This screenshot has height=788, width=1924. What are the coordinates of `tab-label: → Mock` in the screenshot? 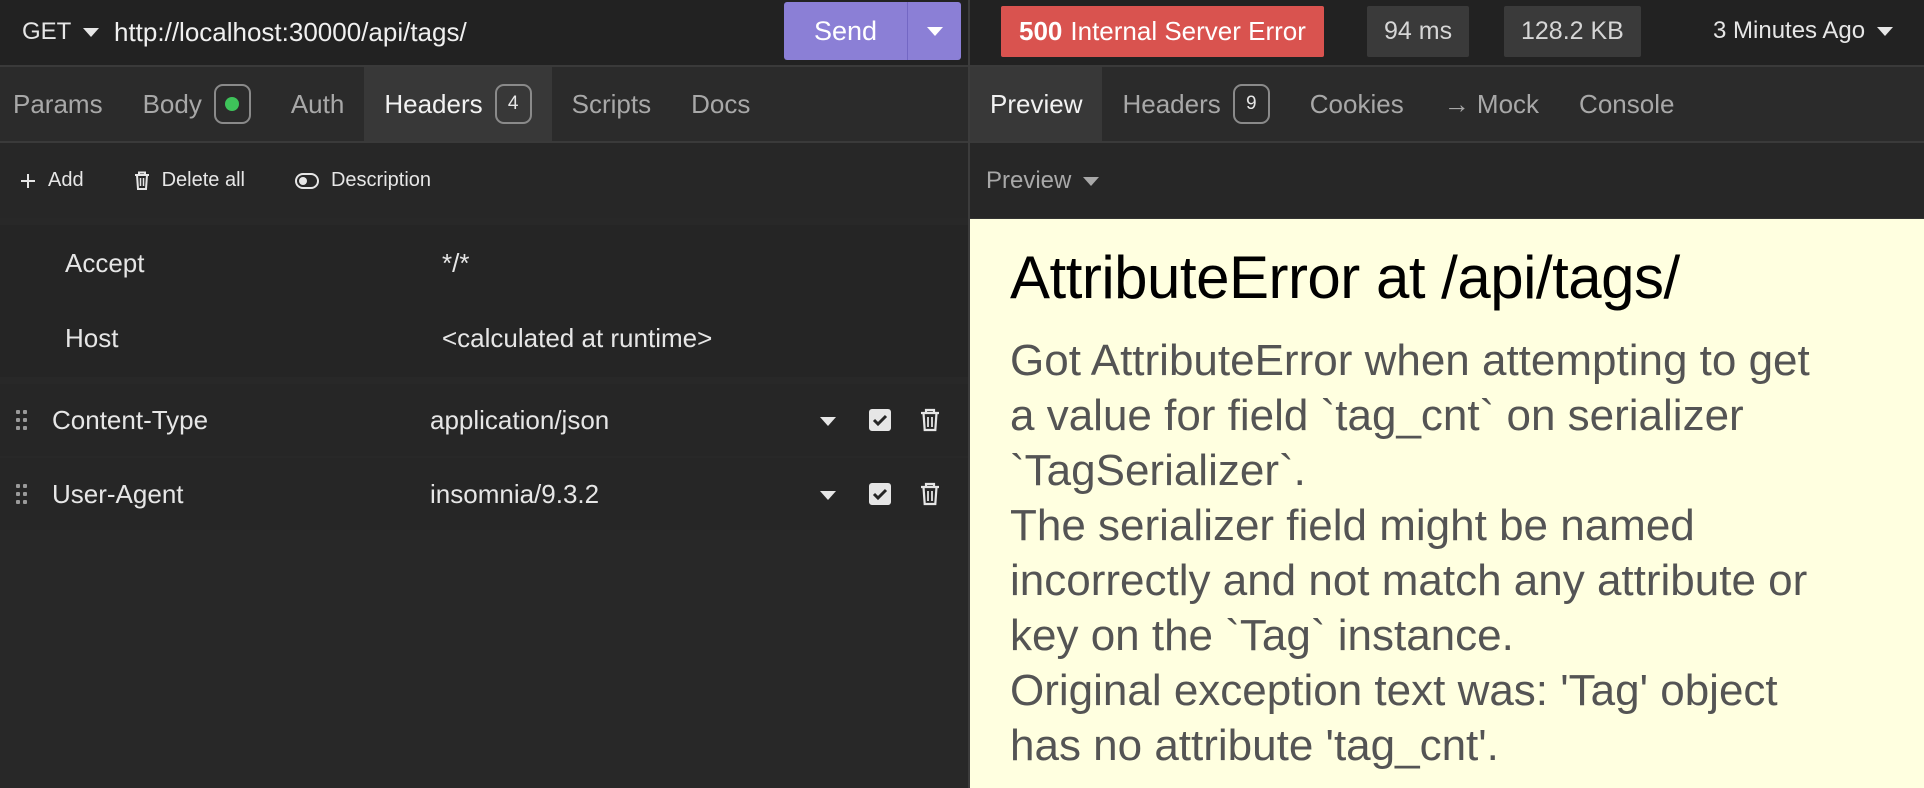 It's located at (1491, 103).